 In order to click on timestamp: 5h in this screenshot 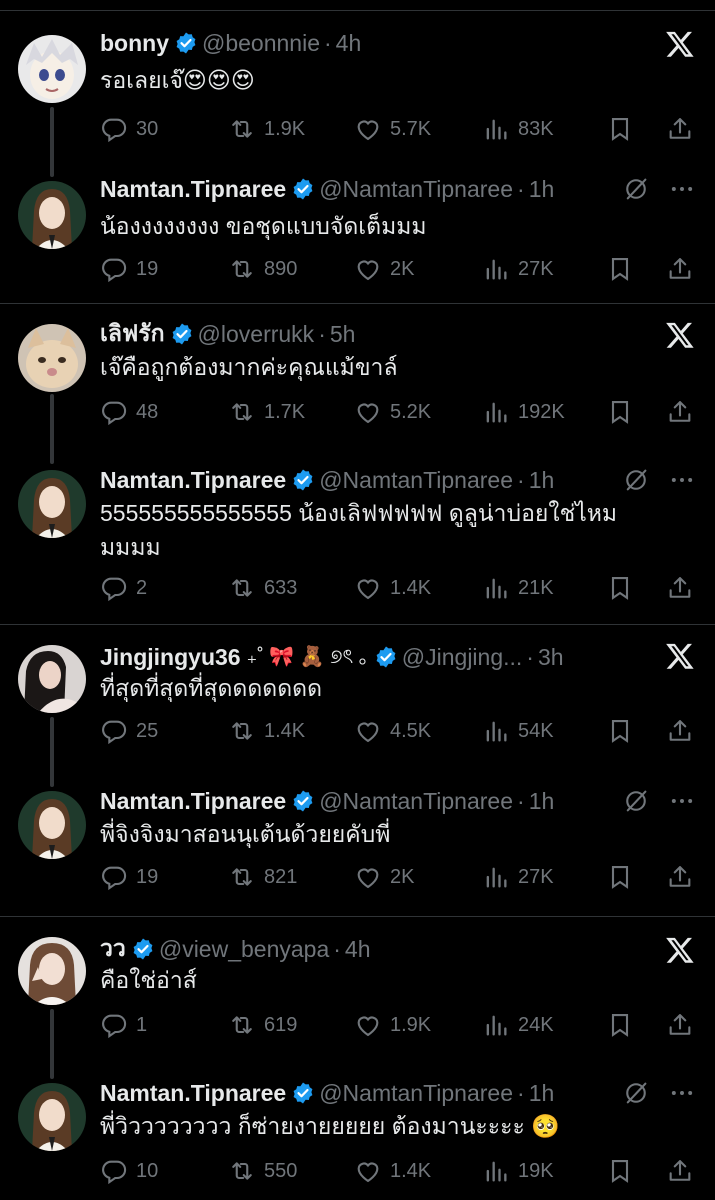, I will do `click(343, 334)`.